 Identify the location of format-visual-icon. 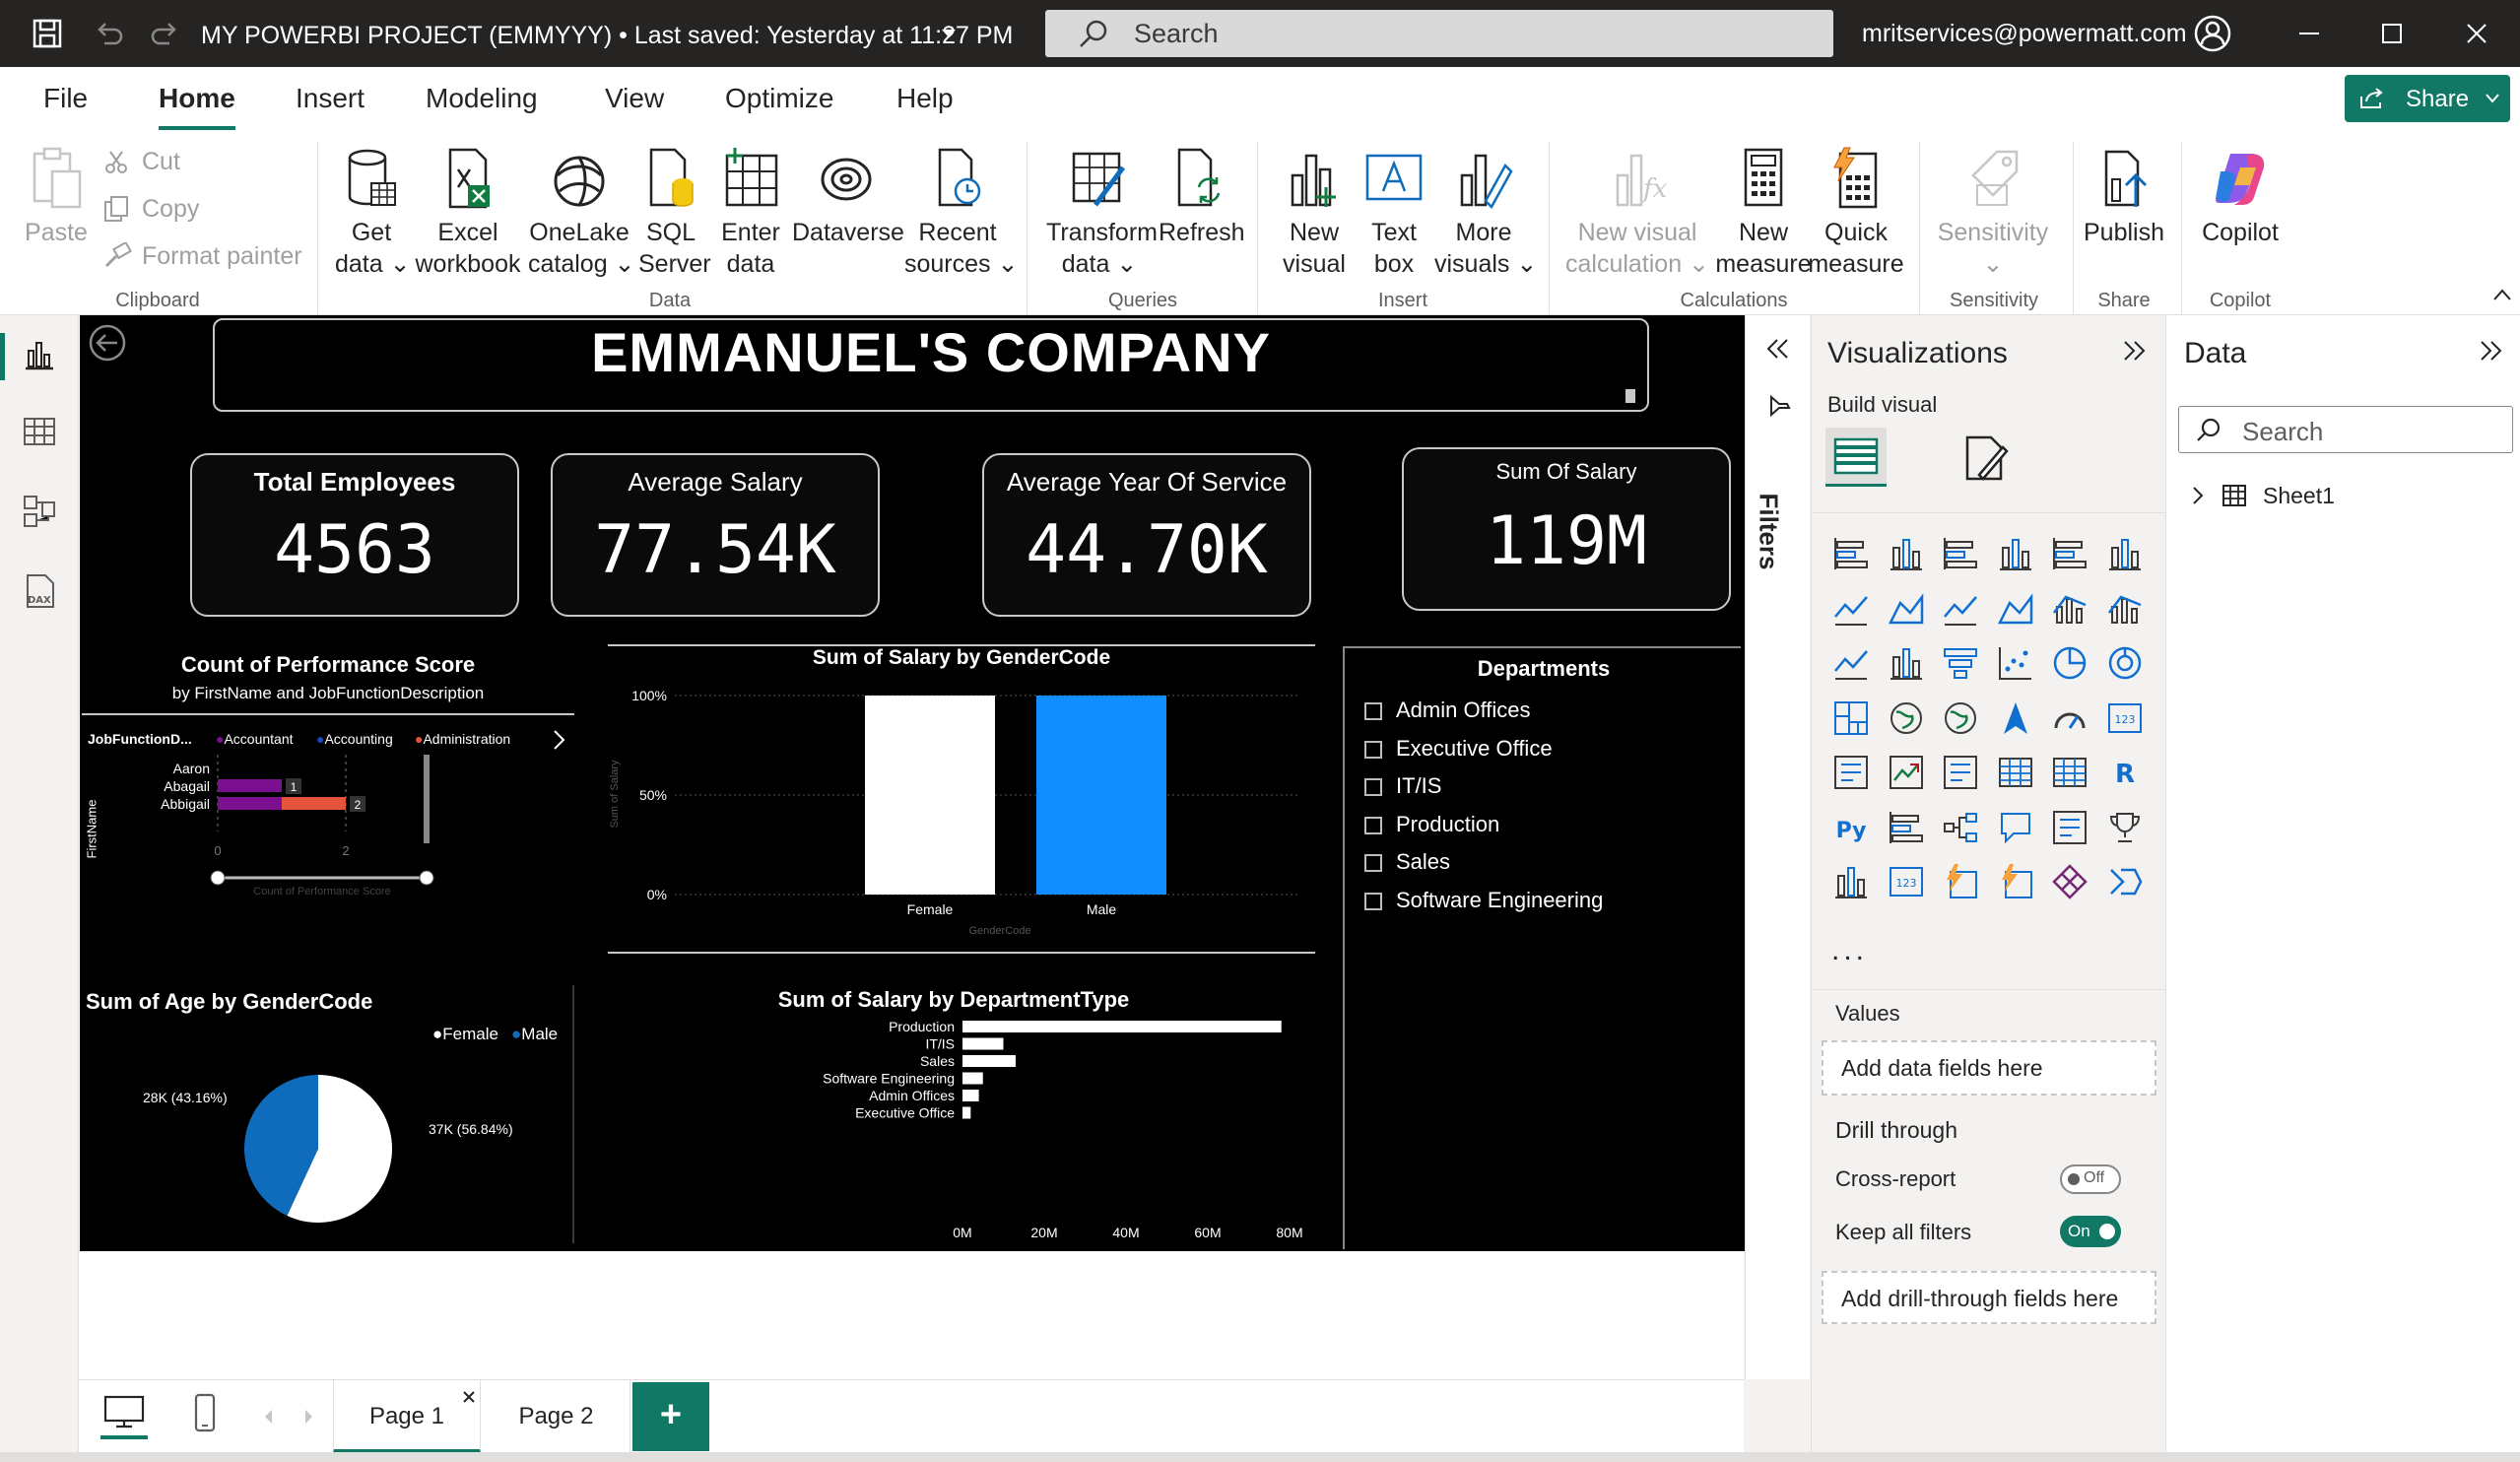
(1986, 458).